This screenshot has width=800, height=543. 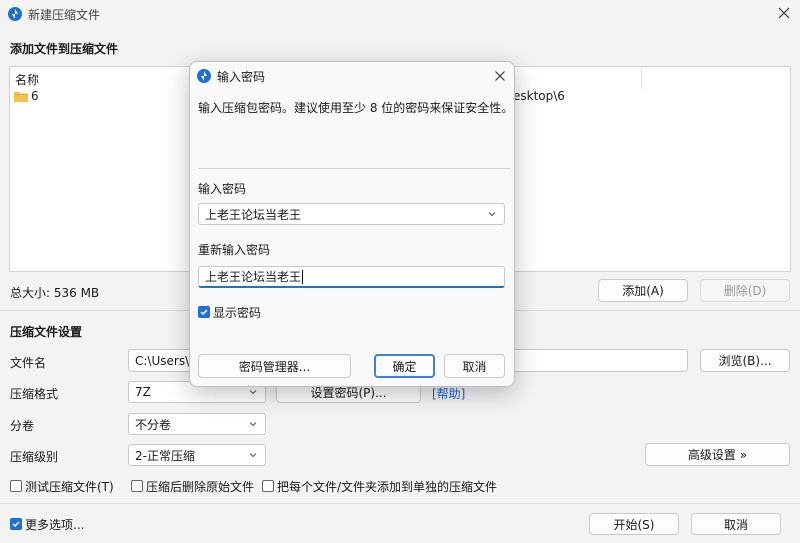 I want to click on list-item: 6, so click(x=104, y=97).